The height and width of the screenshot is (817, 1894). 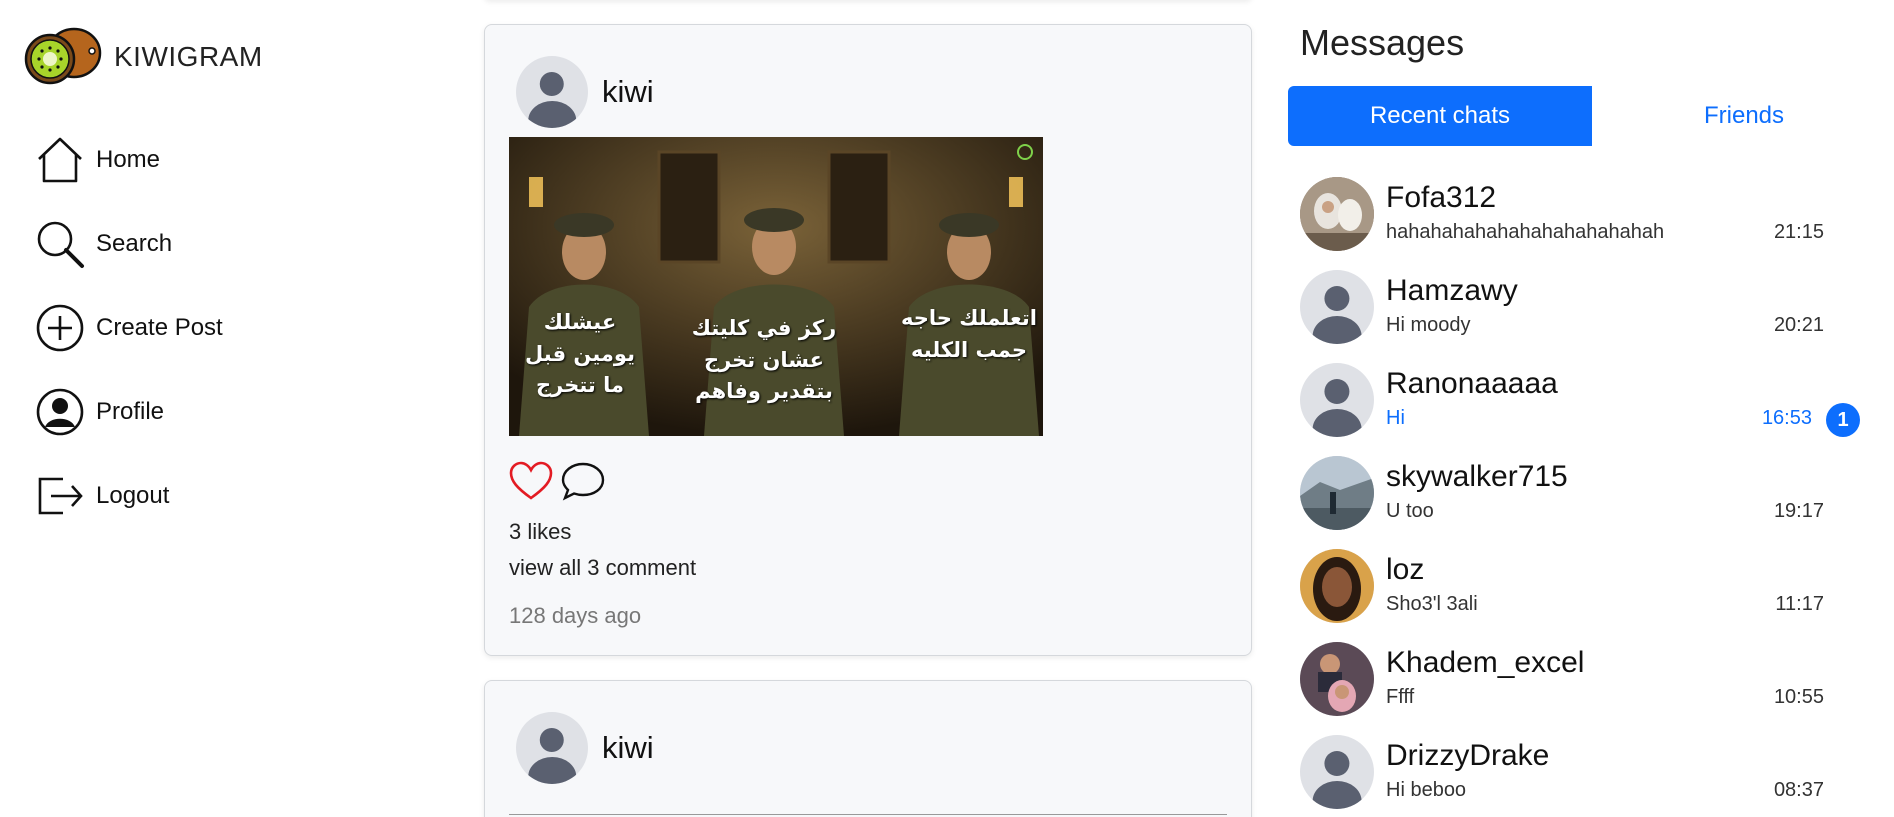 What do you see at coordinates (868, 748) in the screenshot?
I see `post-card: kiwi` at bounding box center [868, 748].